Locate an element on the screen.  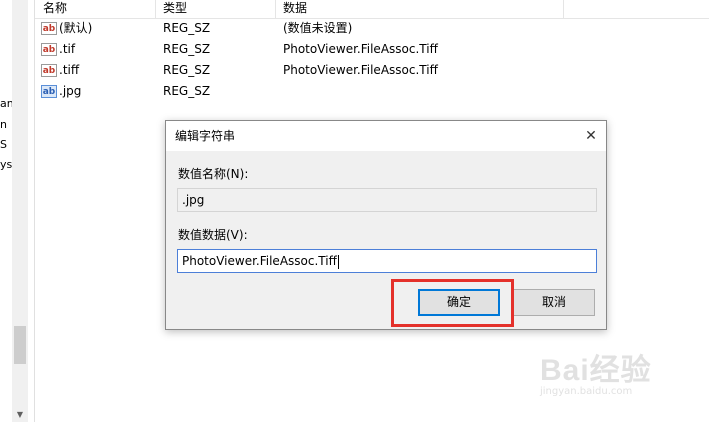
highlight-annotation-box is located at coordinates (452, 303).